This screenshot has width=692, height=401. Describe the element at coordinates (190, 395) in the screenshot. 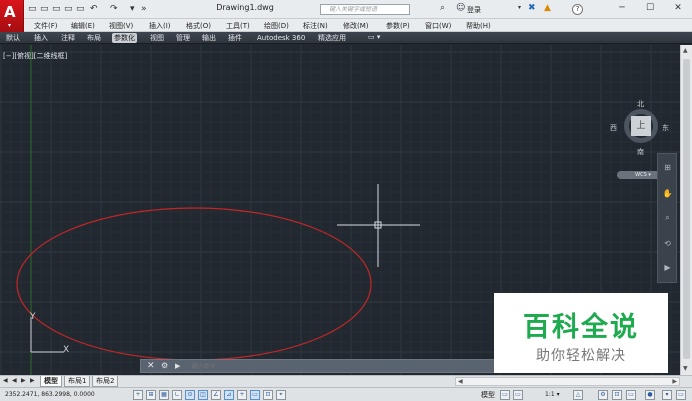

I see `polar-tracking-icon: ⊙` at that location.